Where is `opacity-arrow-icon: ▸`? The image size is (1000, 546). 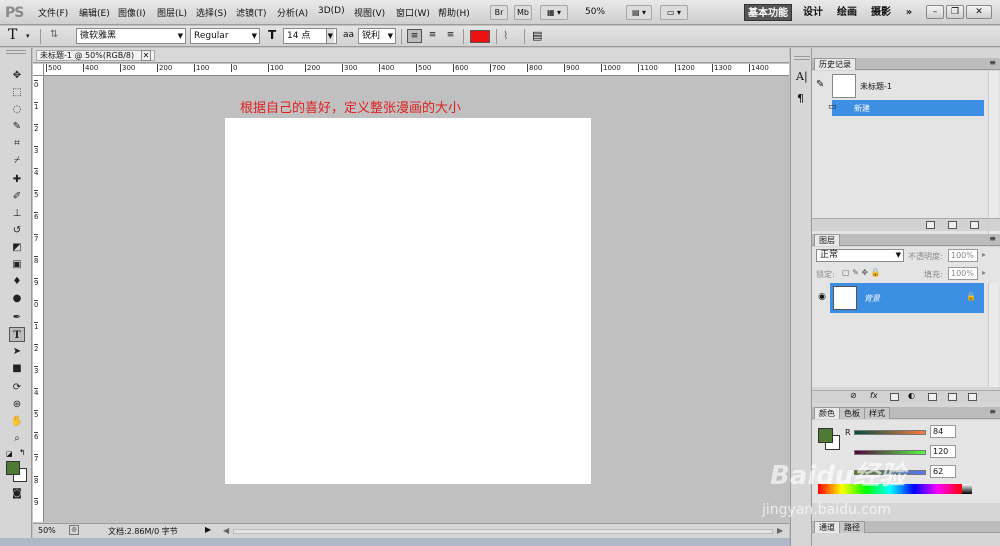 opacity-arrow-icon: ▸ is located at coordinates (984, 254).